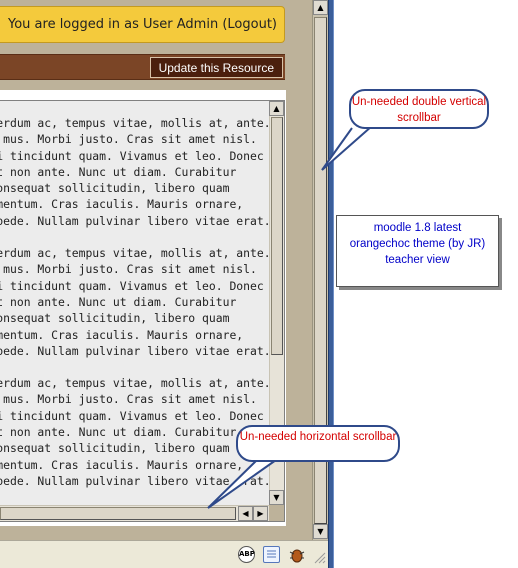 The width and height of the screenshot is (518, 568). I want to click on inner-vertical-scroll-thumb, so click(277, 236).